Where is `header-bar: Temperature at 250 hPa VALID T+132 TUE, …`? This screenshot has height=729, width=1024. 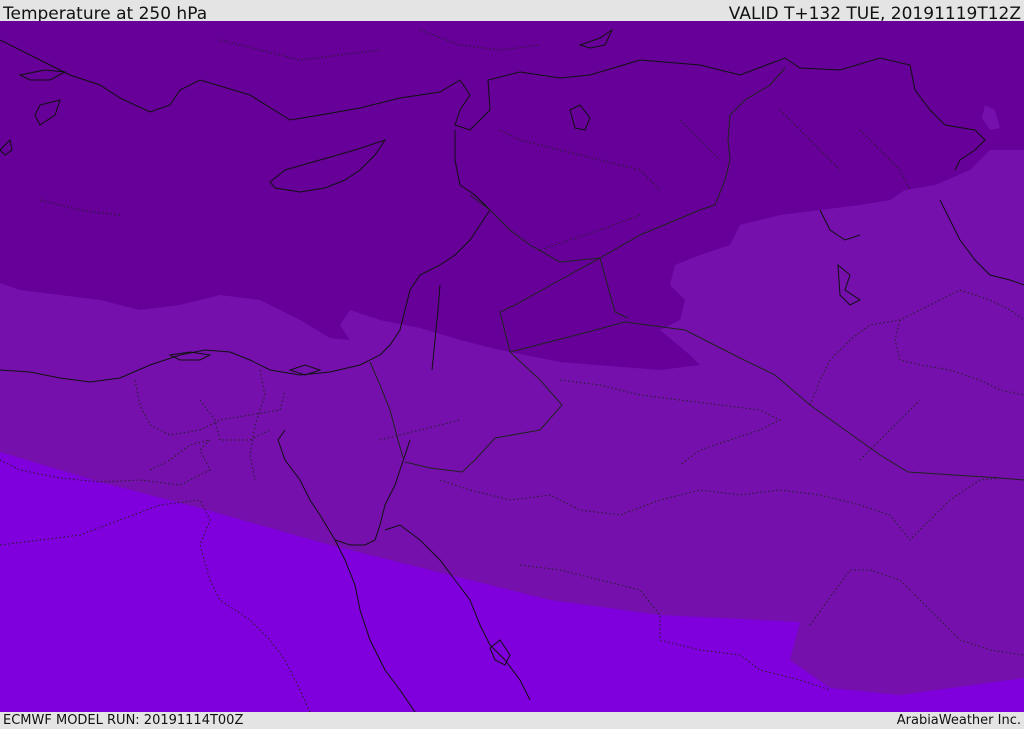 header-bar: Temperature at 250 hPa VALID T+132 TUE, … is located at coordinates (512, 12).